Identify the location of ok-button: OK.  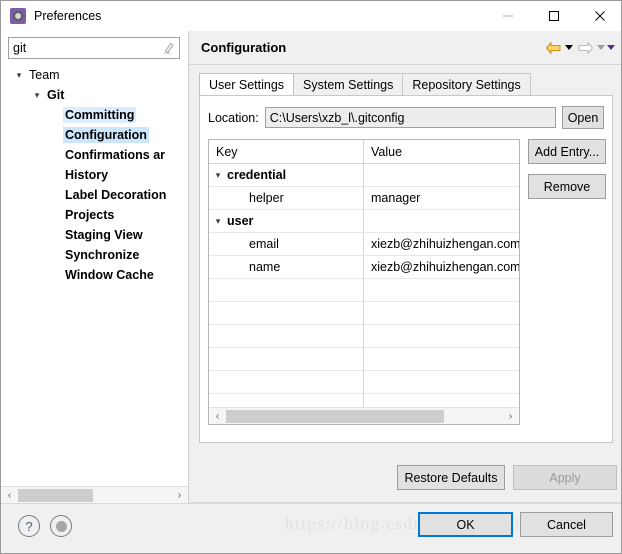
(465, 524).